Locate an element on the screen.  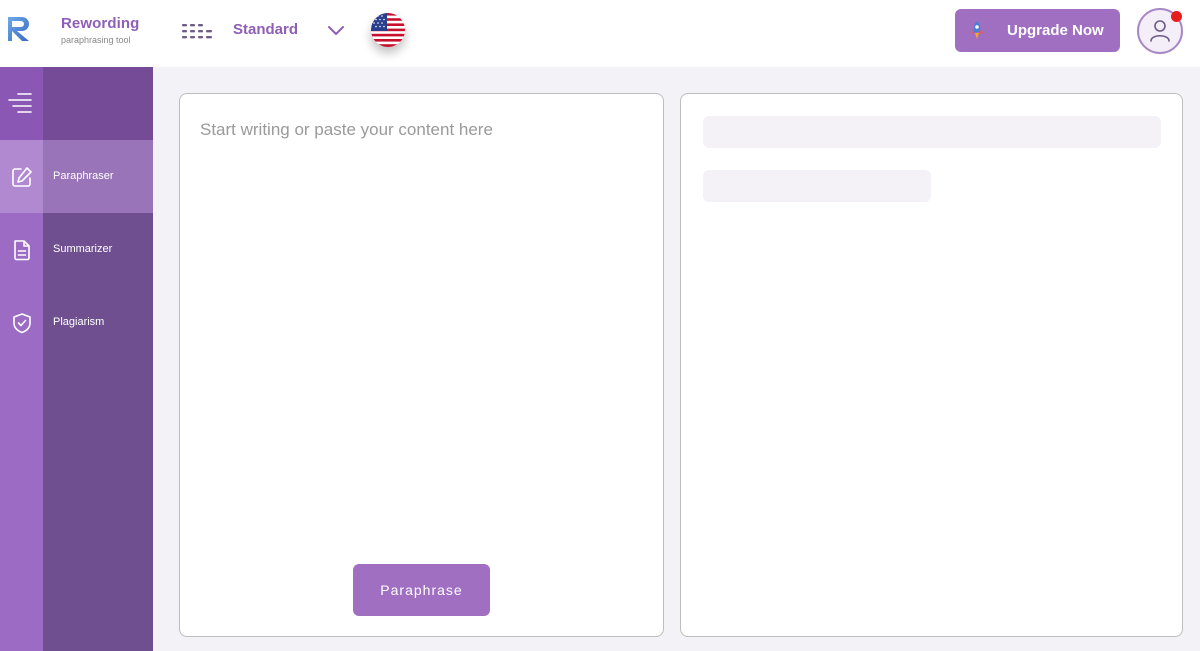
mode-select-label: Standard is located at coordinates (265, 29).